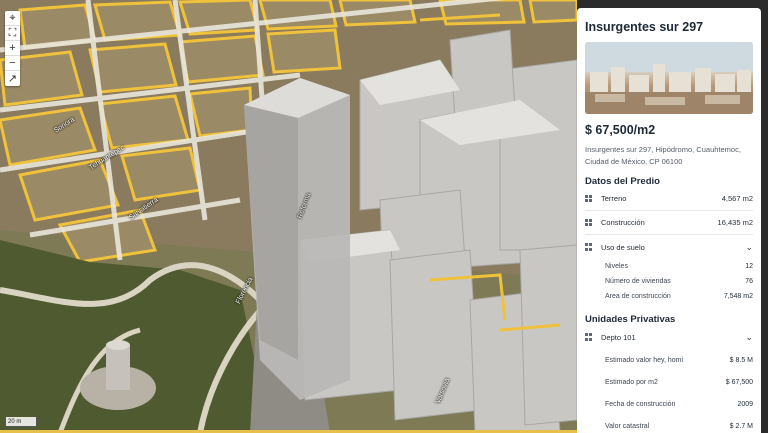 Image resolution: width=768 pixels, height=433 pixels. Describe the element at coordinates (669, 223) in the screenshot. I see `construccion-row: Construcción 16,435 m2` at that location.